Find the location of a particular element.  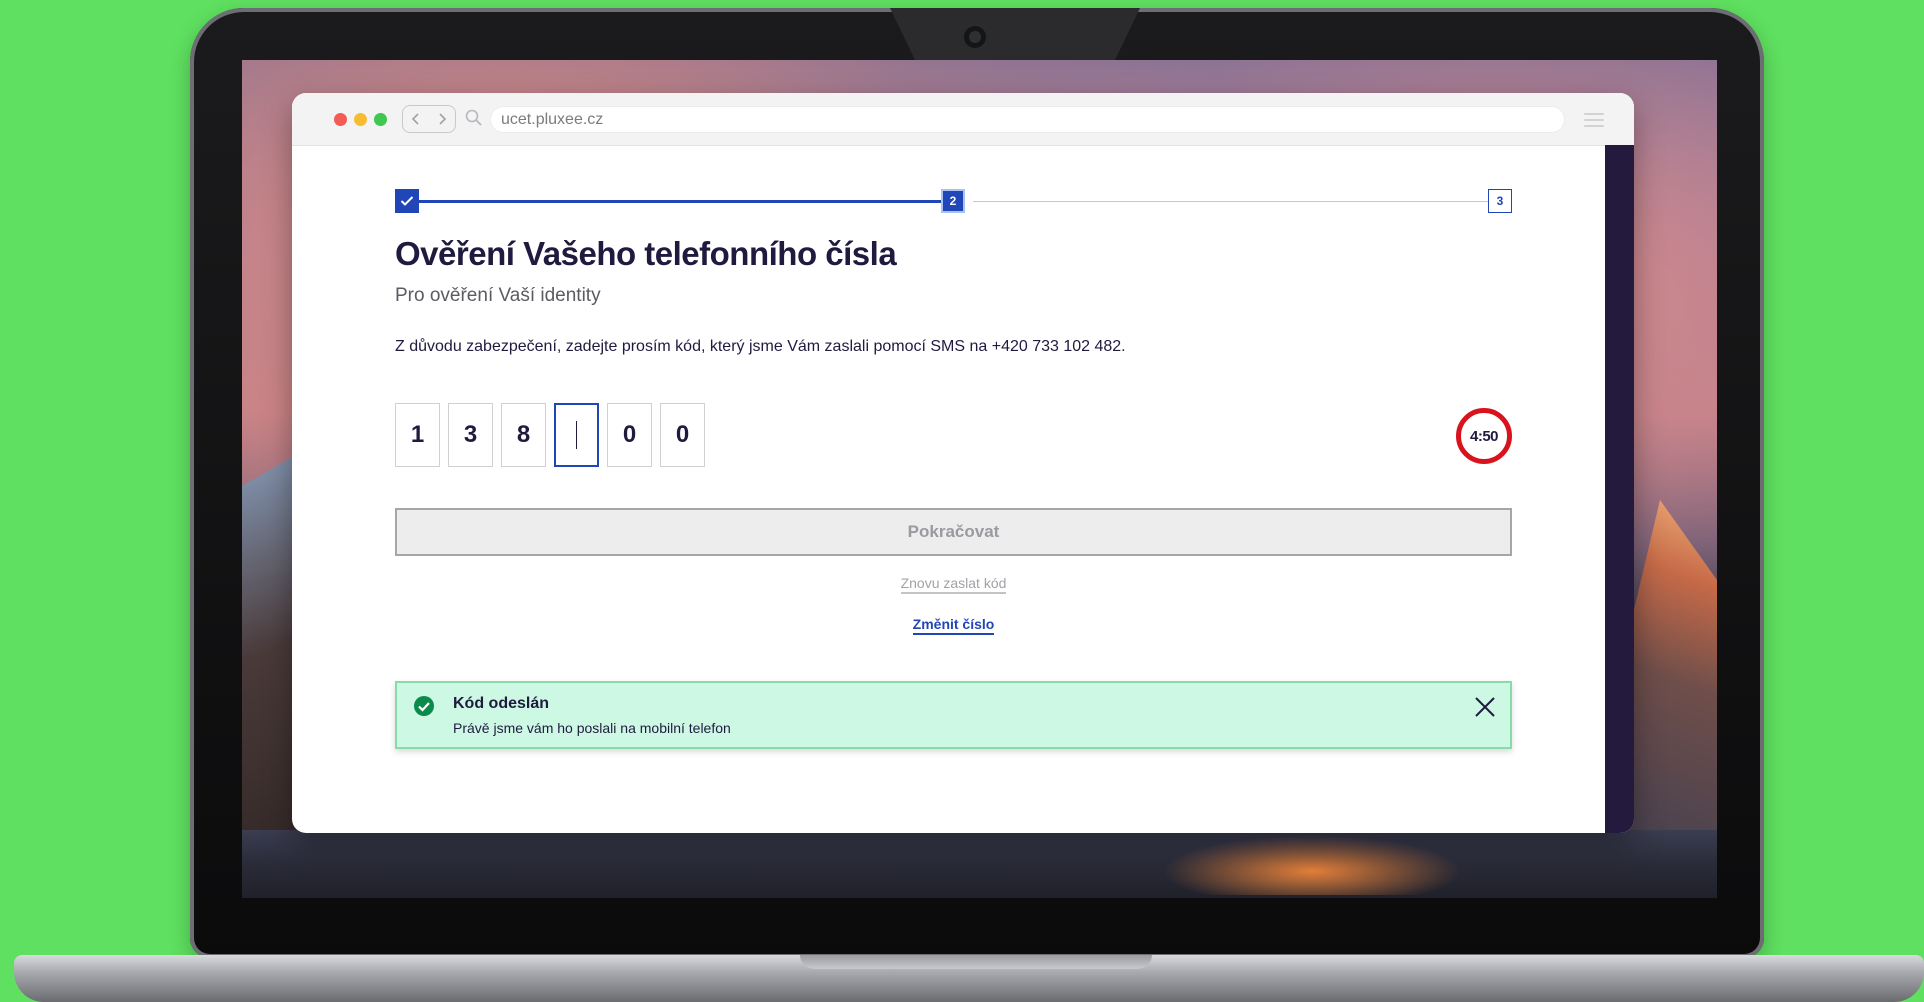

window-maximize-button is located at coordinates (380, 119).